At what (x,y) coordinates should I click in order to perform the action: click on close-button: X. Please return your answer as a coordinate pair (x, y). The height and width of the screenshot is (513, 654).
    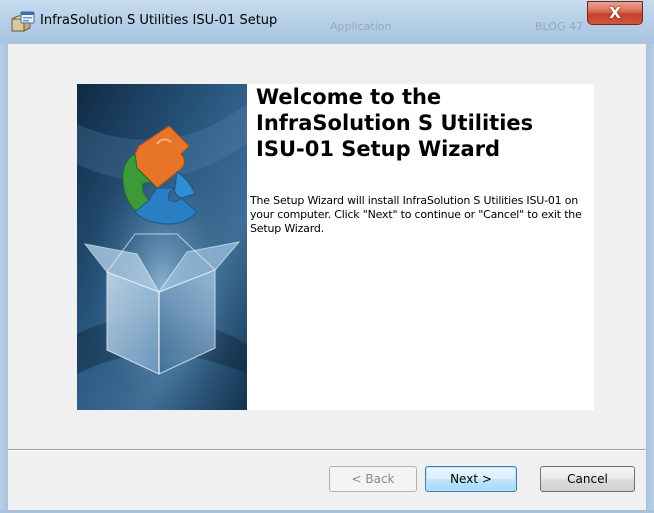
    Looking at the image, I should click on (615, 13).